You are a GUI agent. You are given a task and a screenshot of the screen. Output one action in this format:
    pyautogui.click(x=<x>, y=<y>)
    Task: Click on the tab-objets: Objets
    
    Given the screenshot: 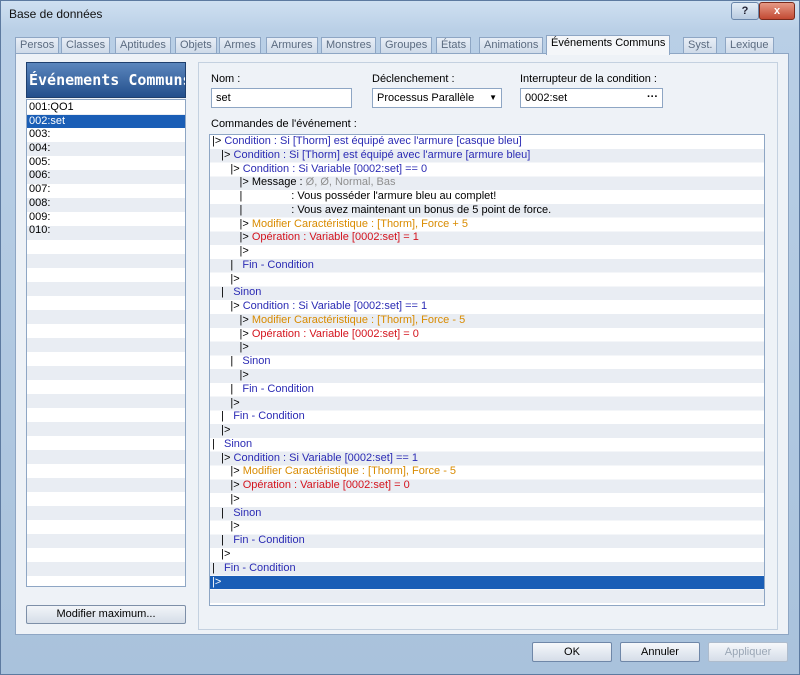 What is the action you would take?
    pyautogui.click(x=196, y=45)
    